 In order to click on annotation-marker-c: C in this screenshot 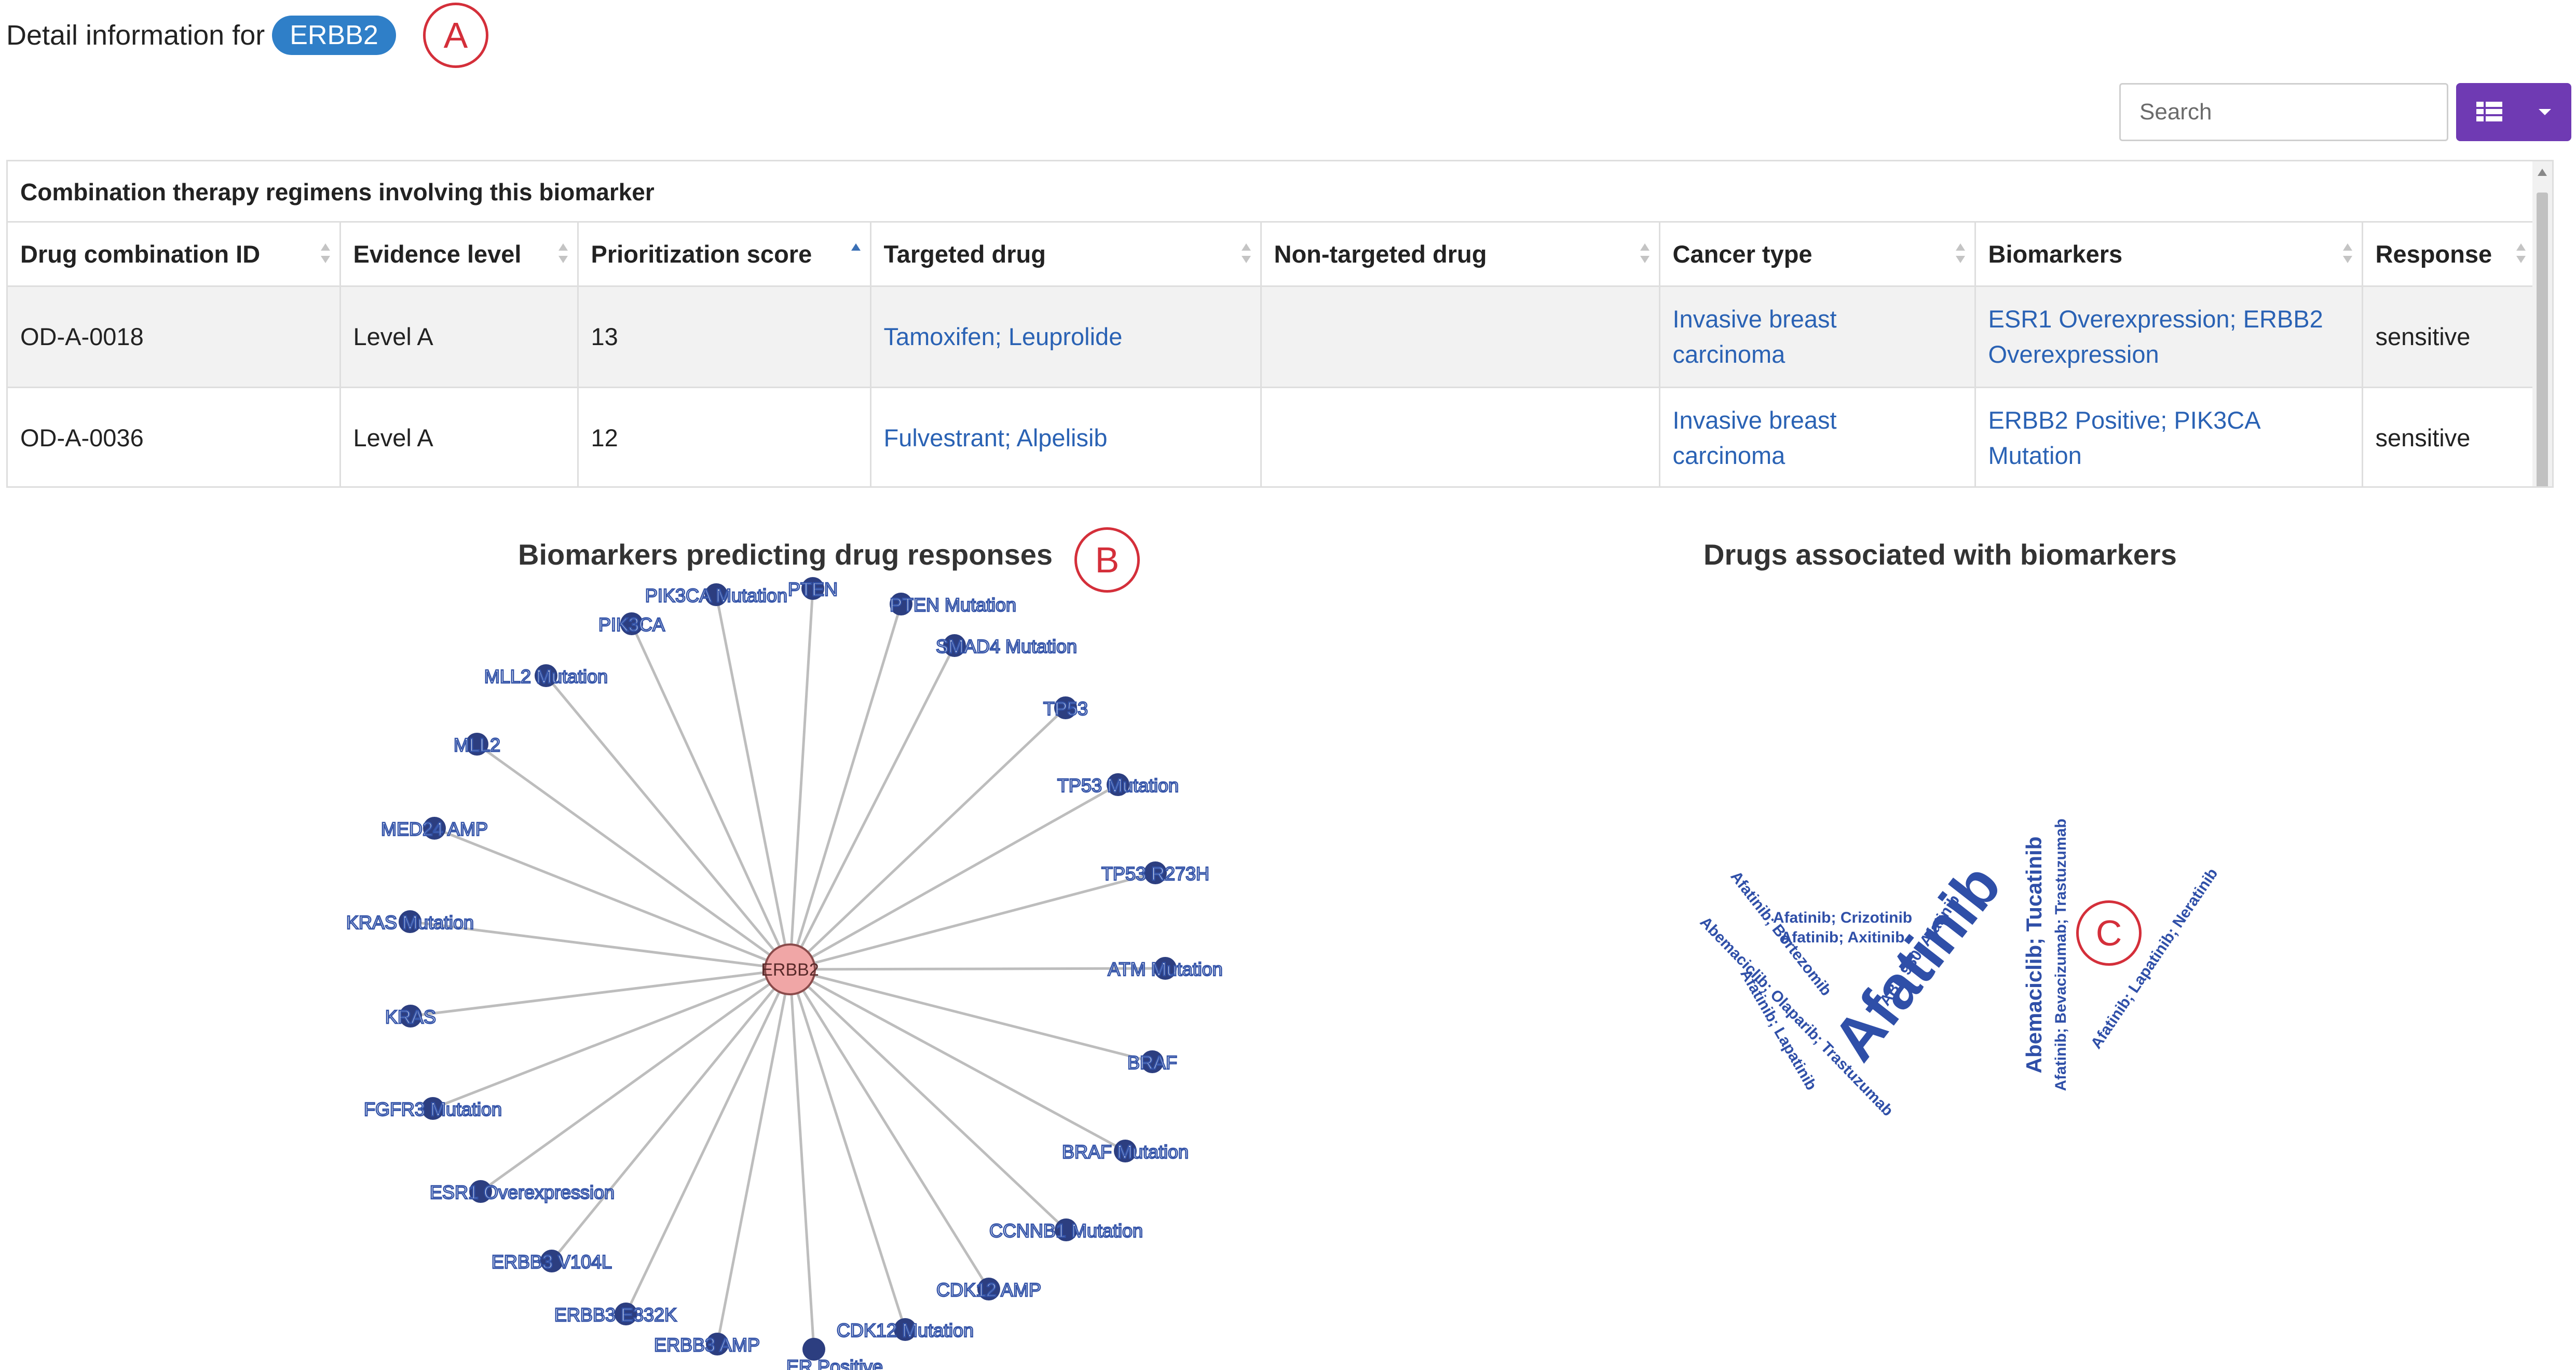, I will do `click(2109, 933)`.